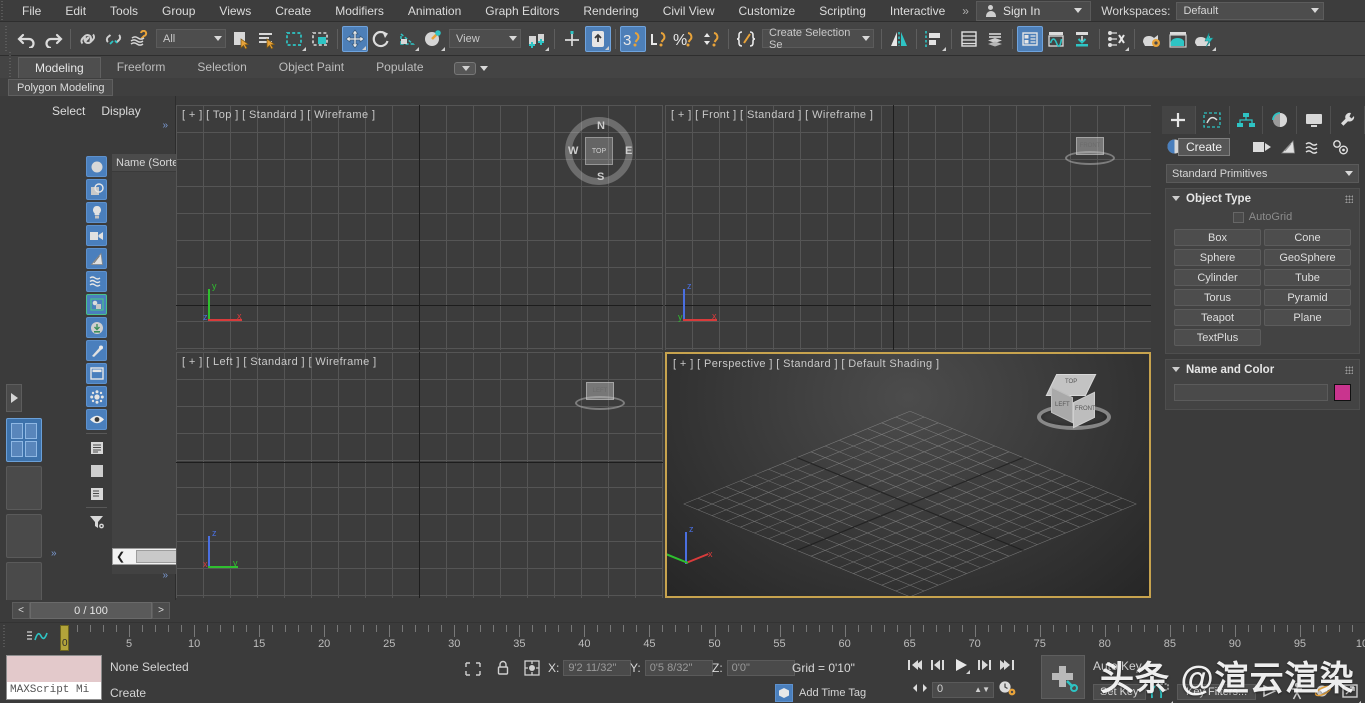 The height and width of the screenshot is (703, 1365). I want to click on align-icon, so click(934, 39).